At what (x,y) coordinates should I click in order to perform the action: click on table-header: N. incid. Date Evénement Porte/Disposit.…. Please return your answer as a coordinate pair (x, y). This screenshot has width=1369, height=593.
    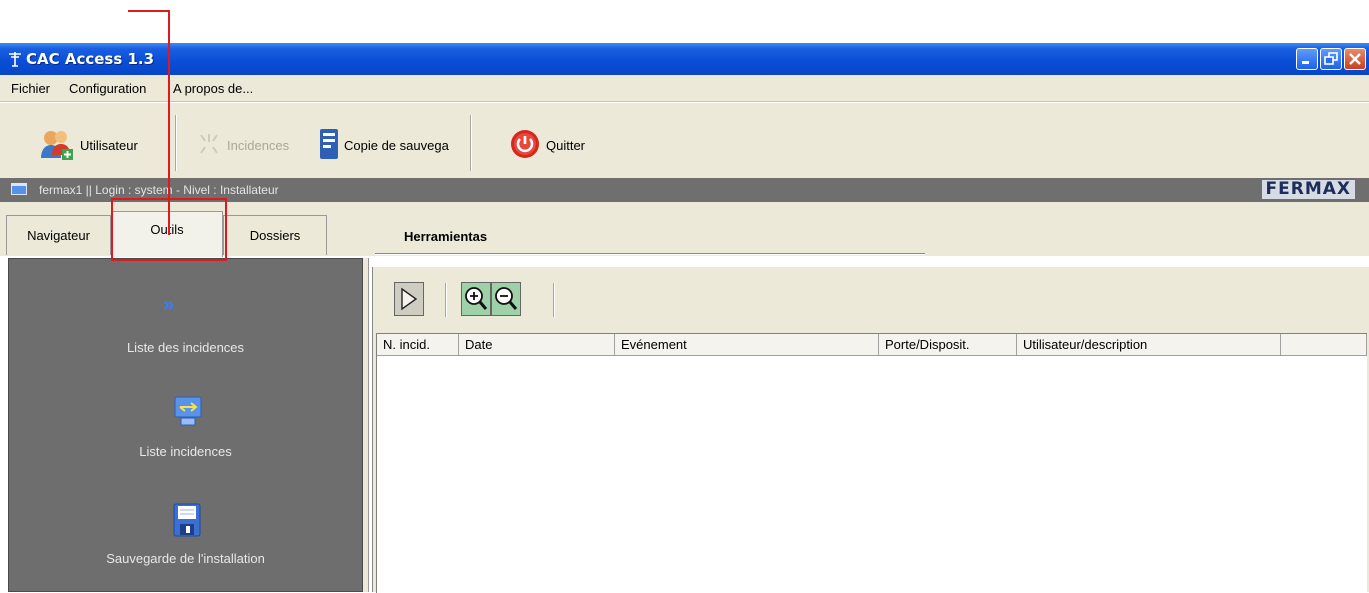
    Looking at the image, I should click on (872, 345).